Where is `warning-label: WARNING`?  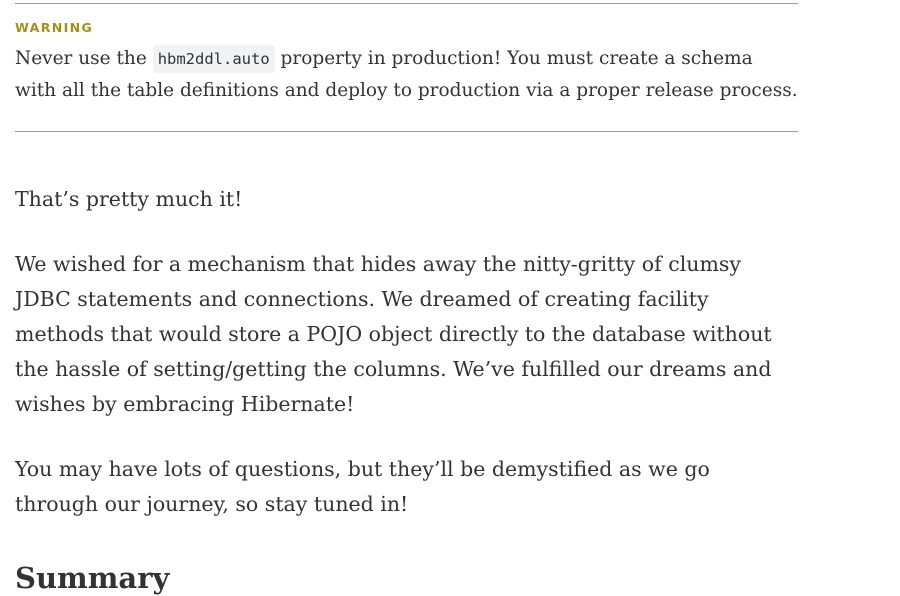 warning-label: WARNING is located at coordinates (54, 27).